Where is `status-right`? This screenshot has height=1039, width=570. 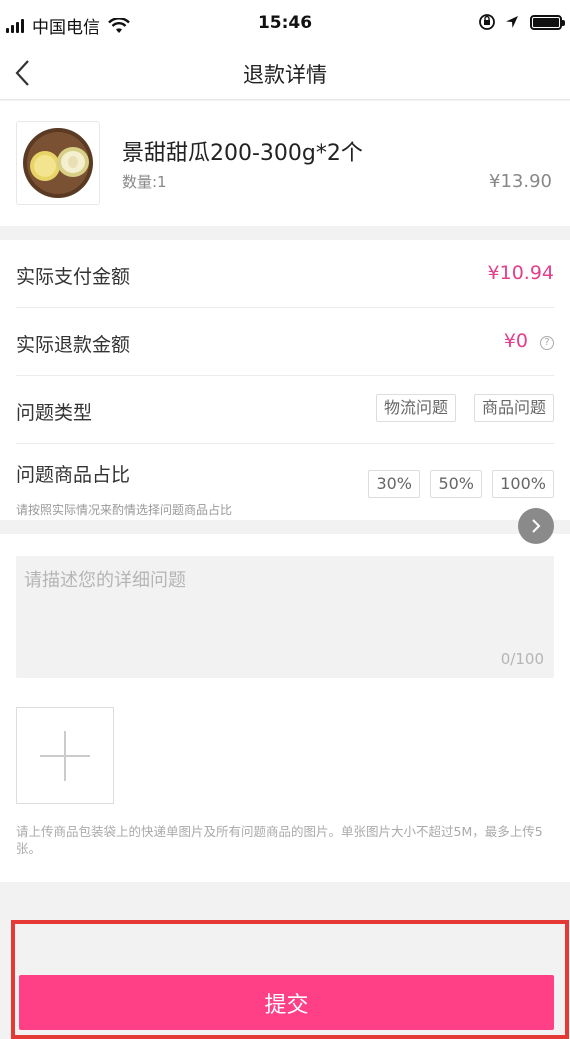 status-right is located at coordinates (521, 22).